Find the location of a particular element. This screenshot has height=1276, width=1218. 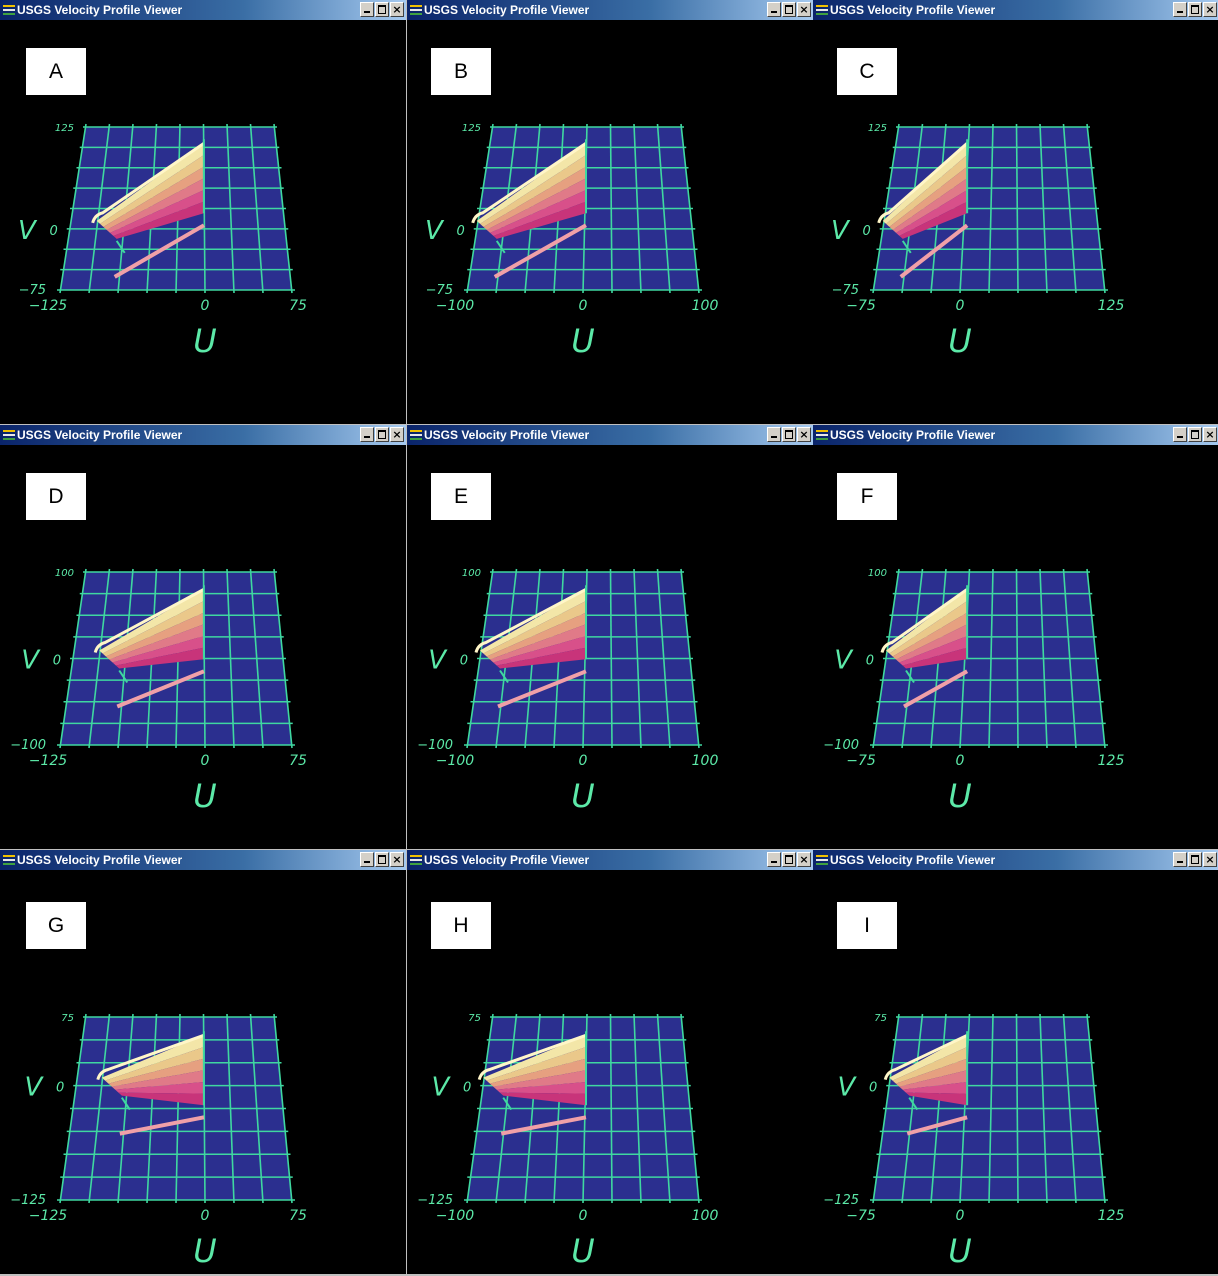

plot-viewport: −100 0 100 75 0 −125 U V H is located at coordinates (610, 1070).